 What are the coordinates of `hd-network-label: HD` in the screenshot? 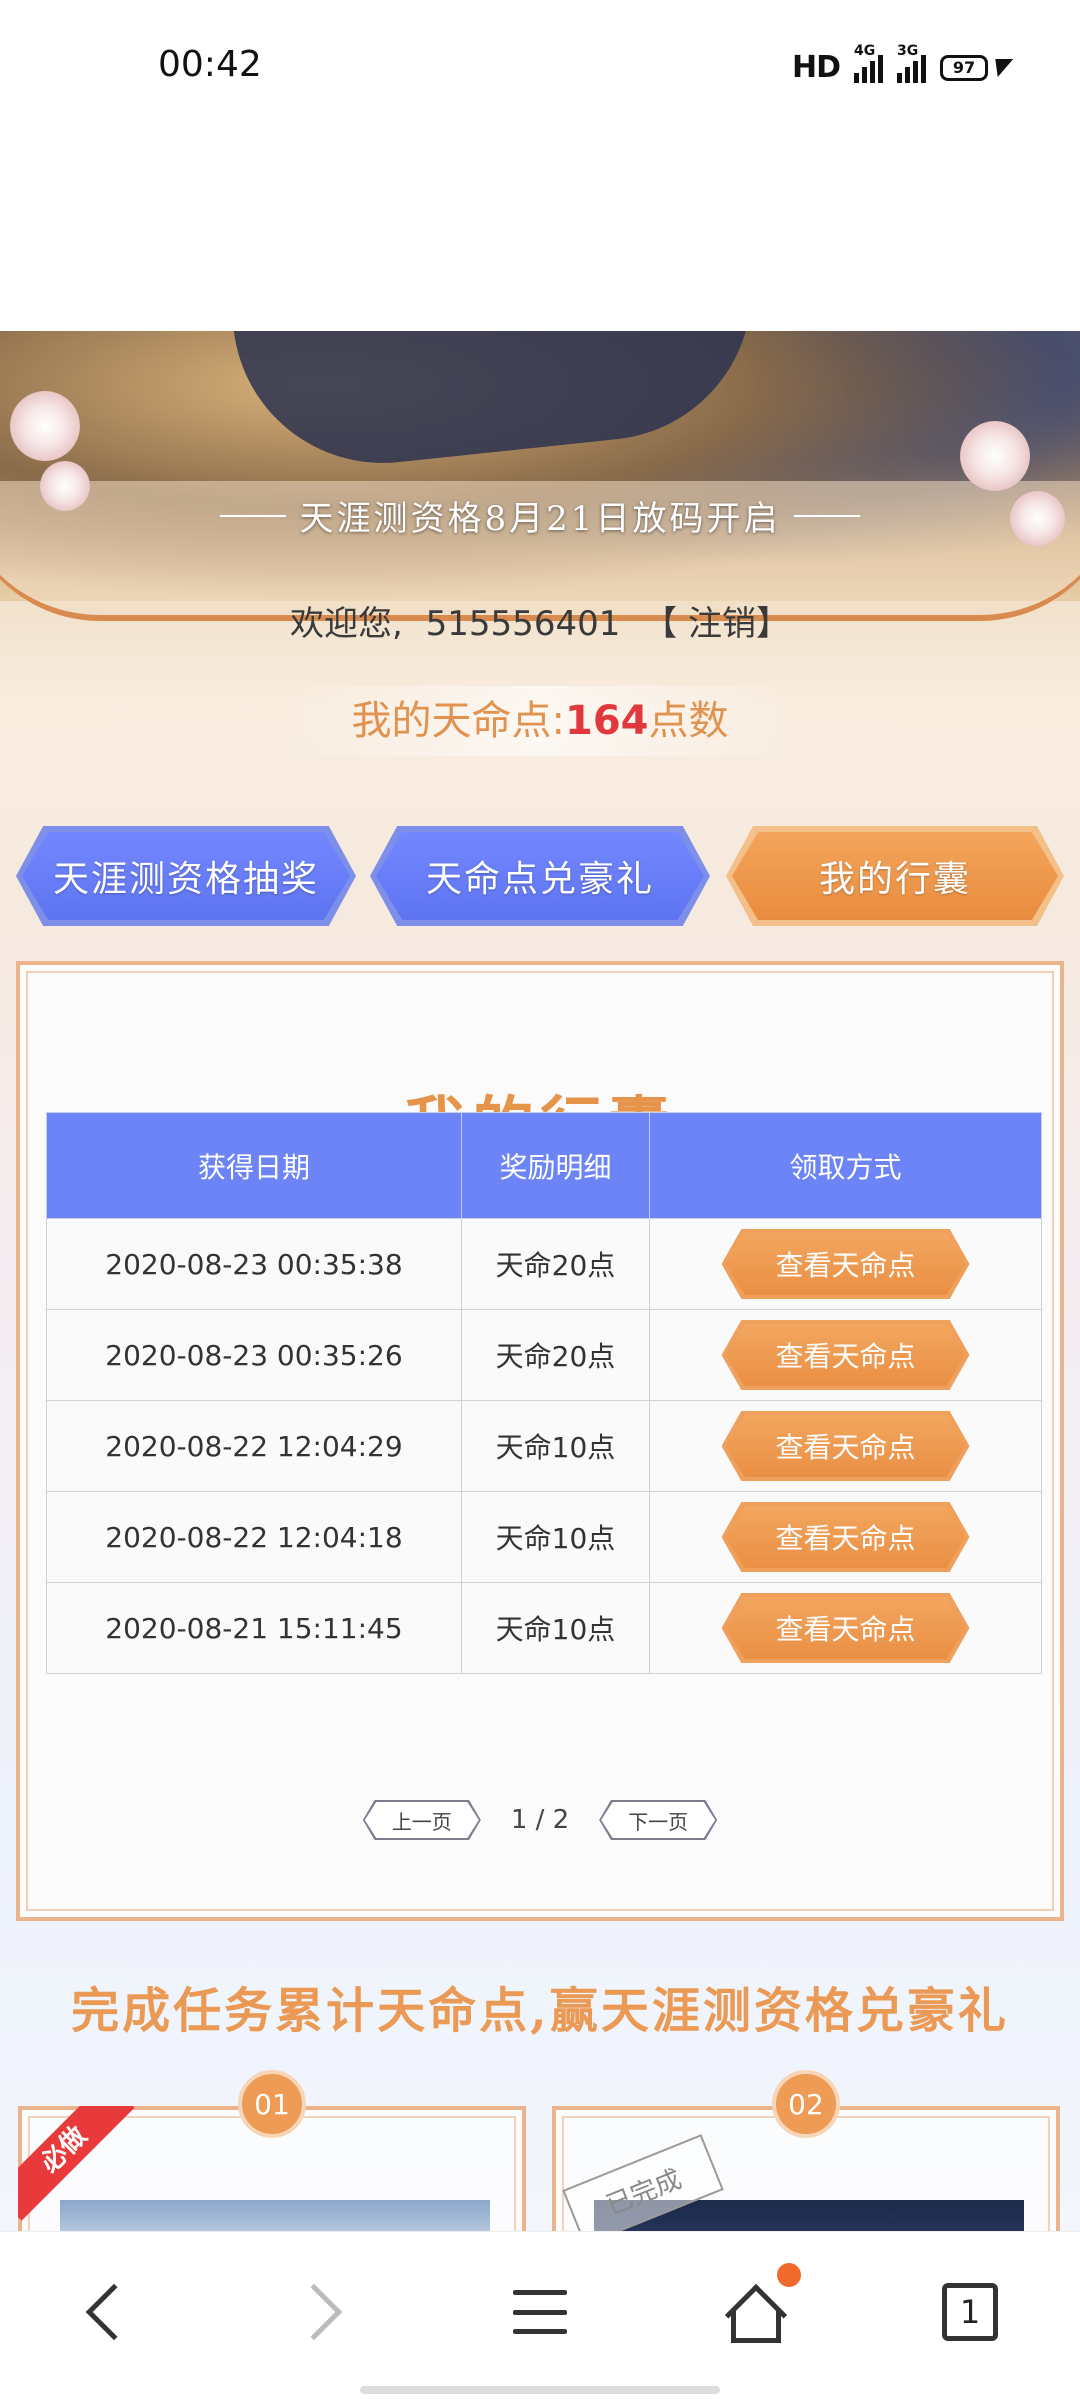 It's located at (816, 67).